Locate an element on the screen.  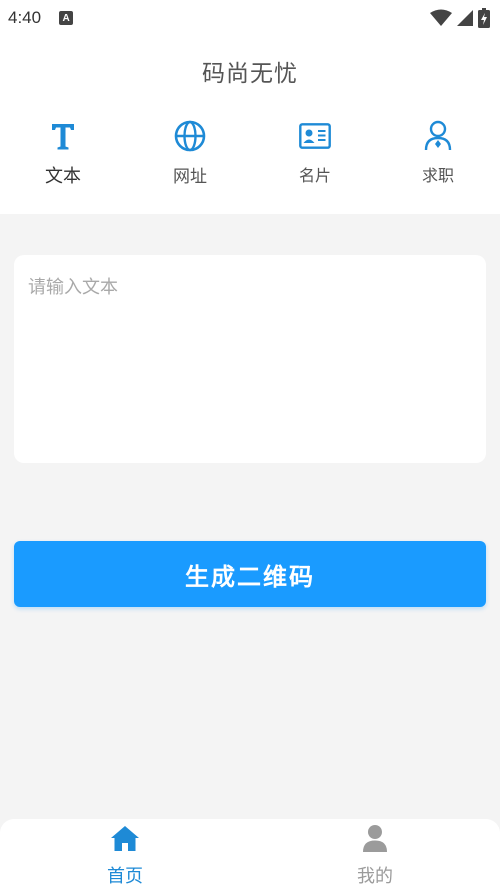
tab-url-label: 网址 is located at coordinates (190, 177).